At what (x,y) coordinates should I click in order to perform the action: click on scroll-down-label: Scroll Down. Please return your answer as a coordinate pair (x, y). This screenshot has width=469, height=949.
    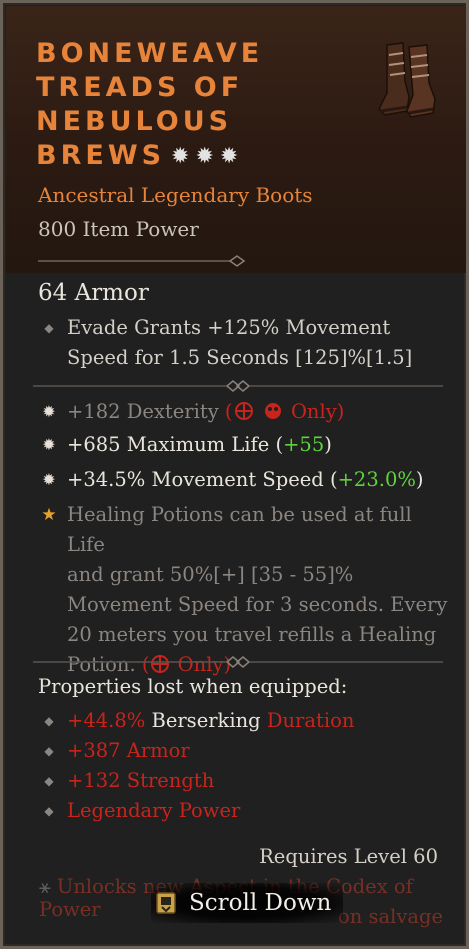
    Looking at the image, I should click on (260, 903).